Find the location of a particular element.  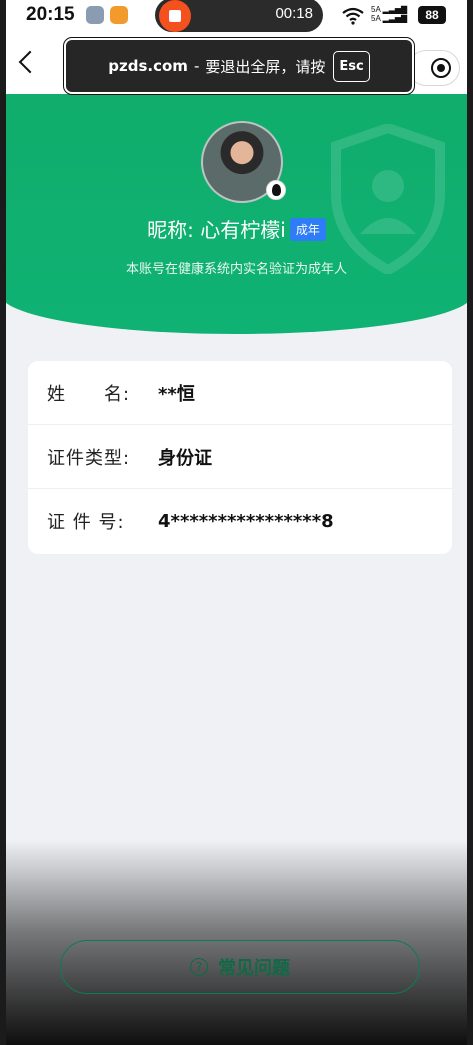

notification-app-icon is located at coordinates (95, 15).